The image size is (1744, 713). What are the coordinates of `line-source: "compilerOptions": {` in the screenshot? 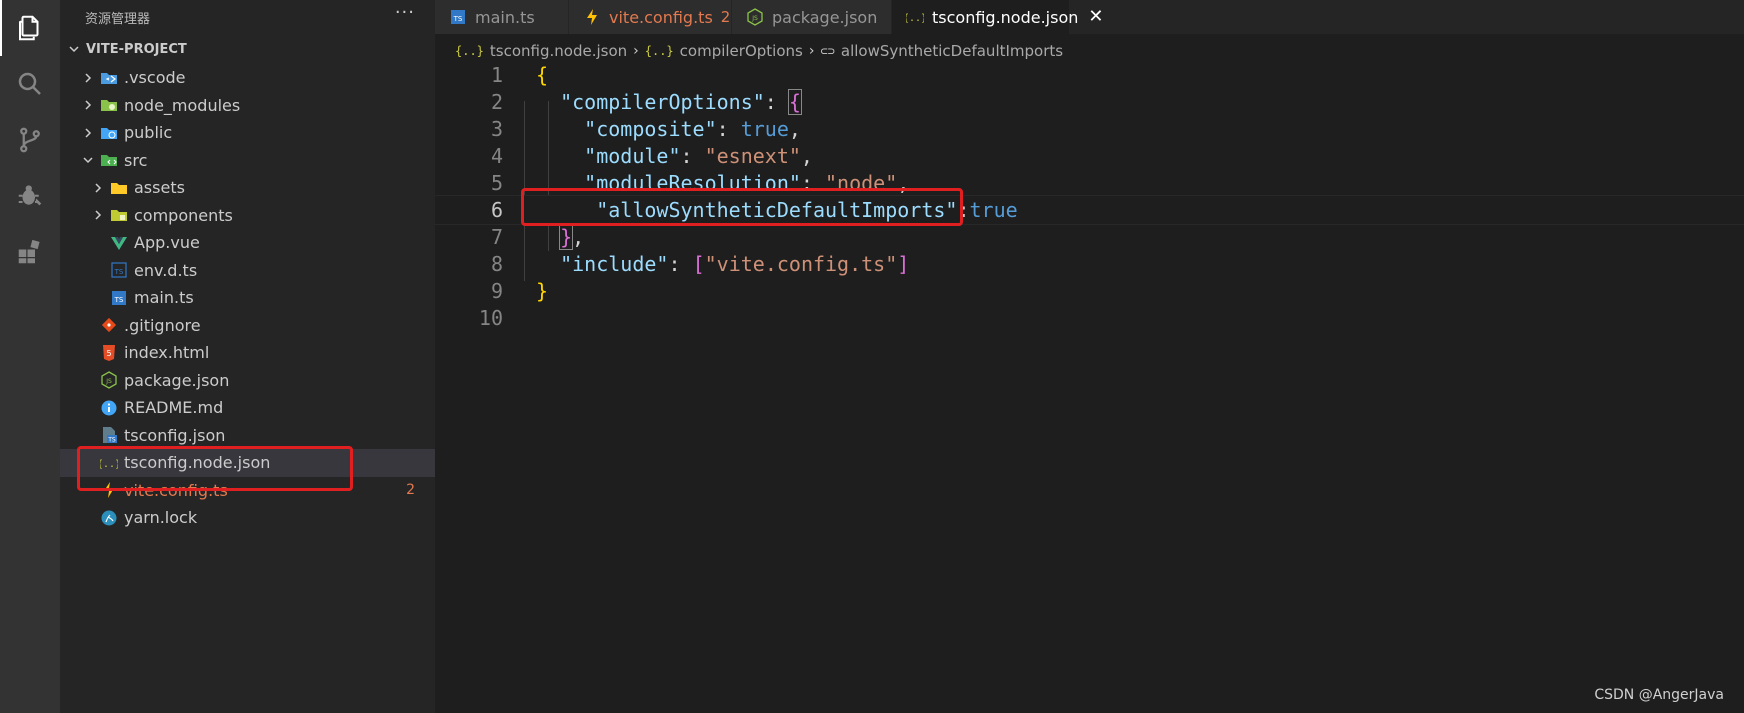 It's located at (669, 102).